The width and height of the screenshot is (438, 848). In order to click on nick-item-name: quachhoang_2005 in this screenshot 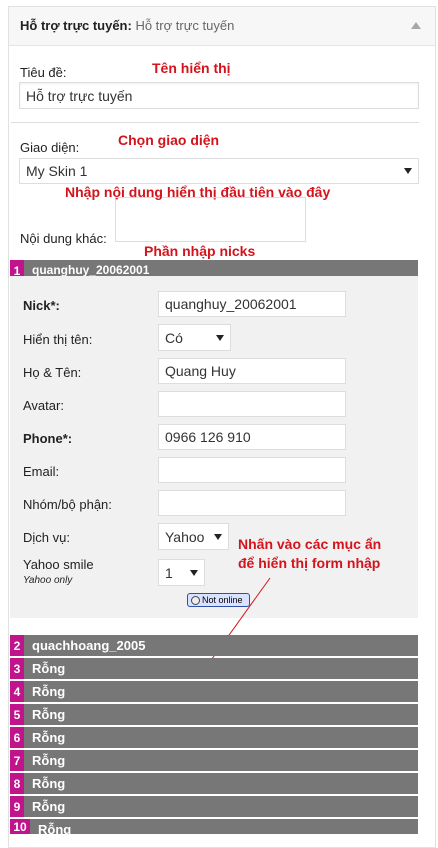, I will do `click(89, 645)`.